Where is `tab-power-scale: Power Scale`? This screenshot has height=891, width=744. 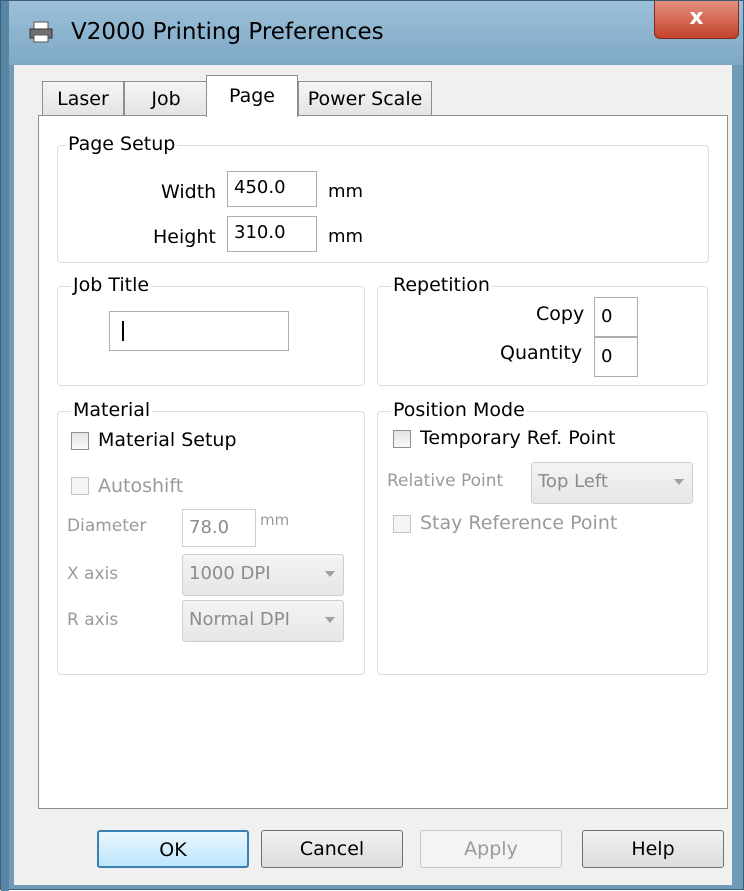 tab-power-scale: Power Scale is located at coordinates (365, 99).